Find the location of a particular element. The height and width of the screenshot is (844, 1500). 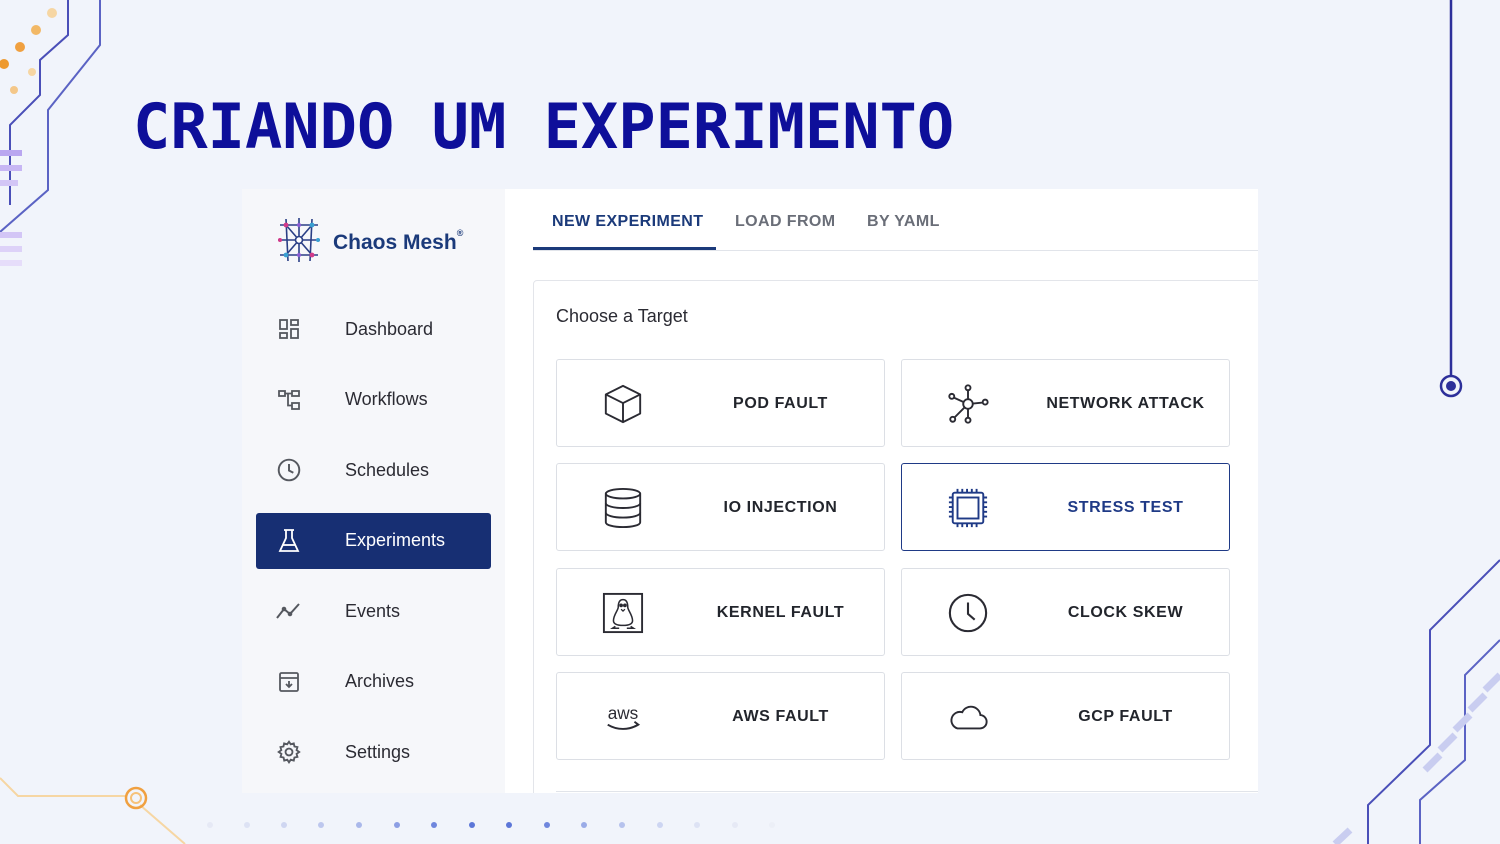

target-card-label: STRESS TEST is located at coordinates (1125, 507).